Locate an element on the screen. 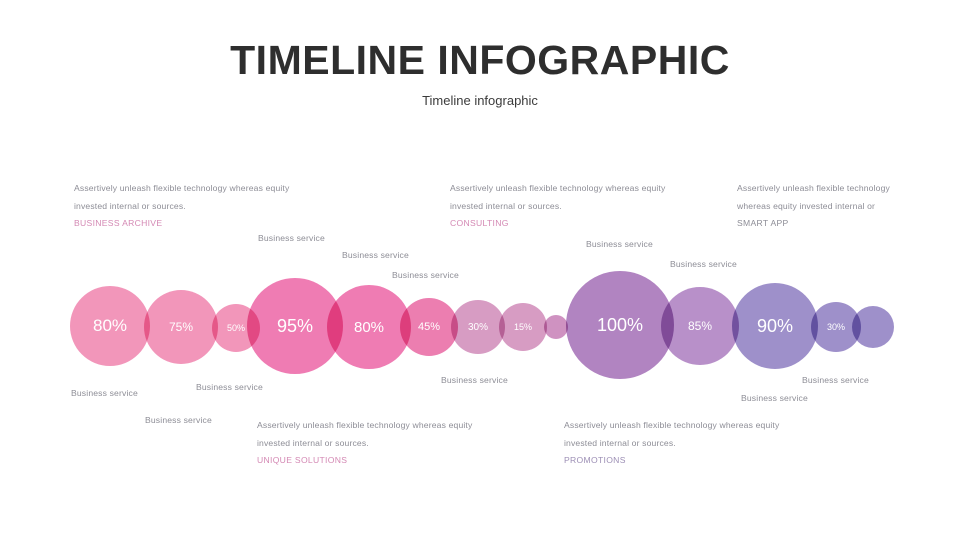 Image resolution: width=960 pixels, height=540 pixels. bubble-15pct-7: 15% is located at coordinates (523, 327).